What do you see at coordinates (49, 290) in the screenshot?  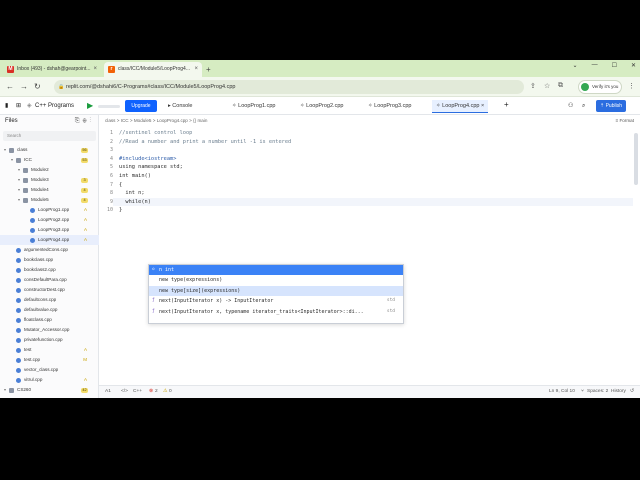 I see `tree-file: constructorDest.cpp` at bounding box center [49, 290].